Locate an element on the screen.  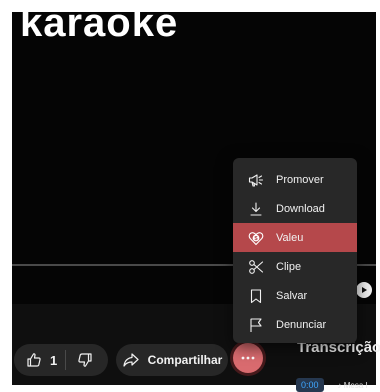
play-icon is located at coordinates (364, 290).